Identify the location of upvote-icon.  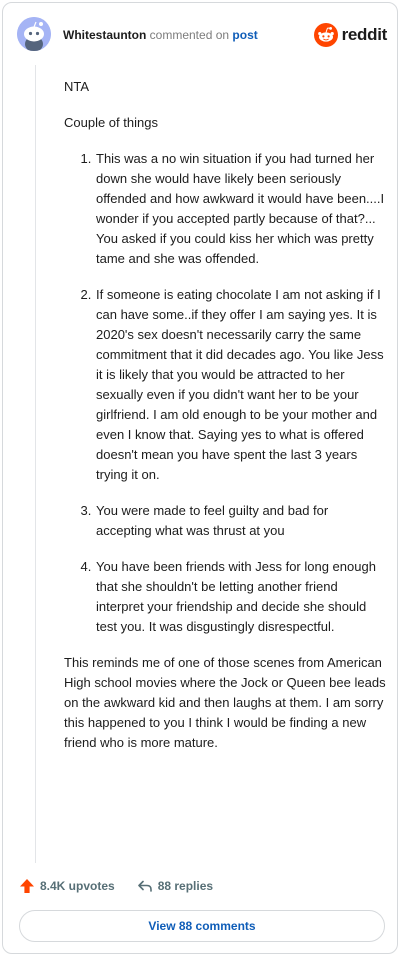
(27, 886).